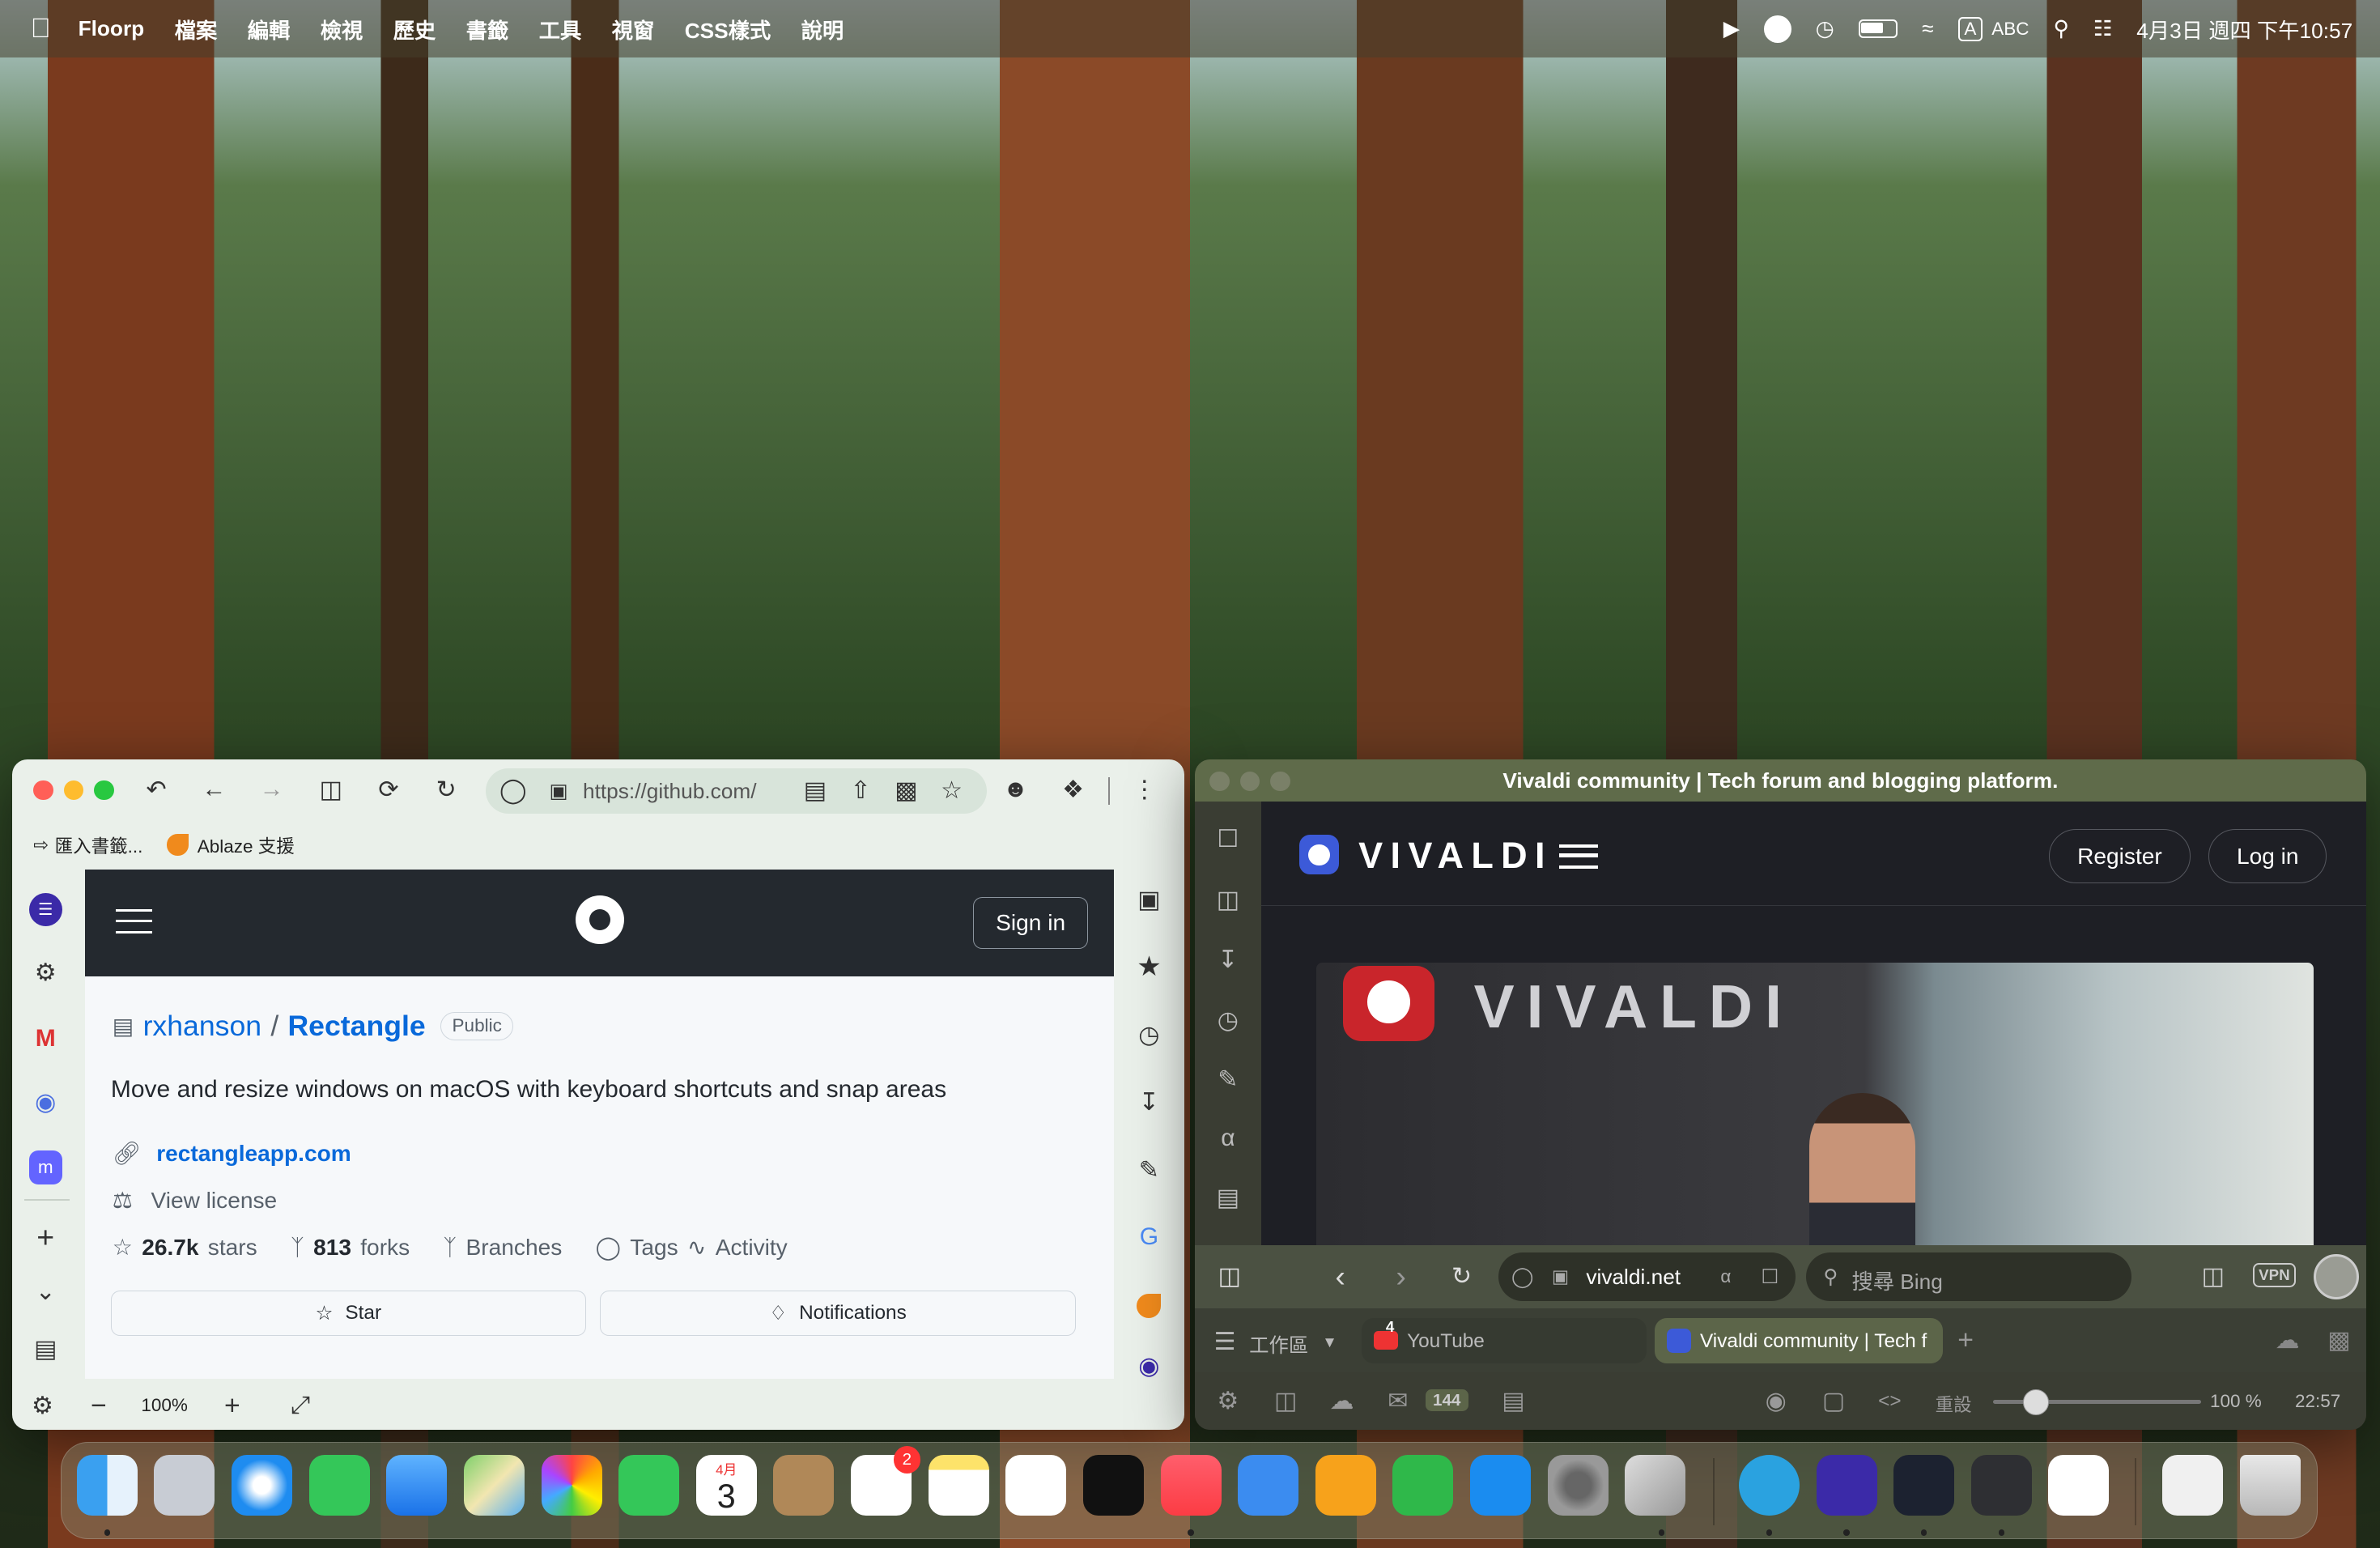 This screenshot has width=2380, height=1548. Describe the element at coordinates (1340, 1276) in the screenshot. I see `vivaldi-back-icon: ‹` at that location.